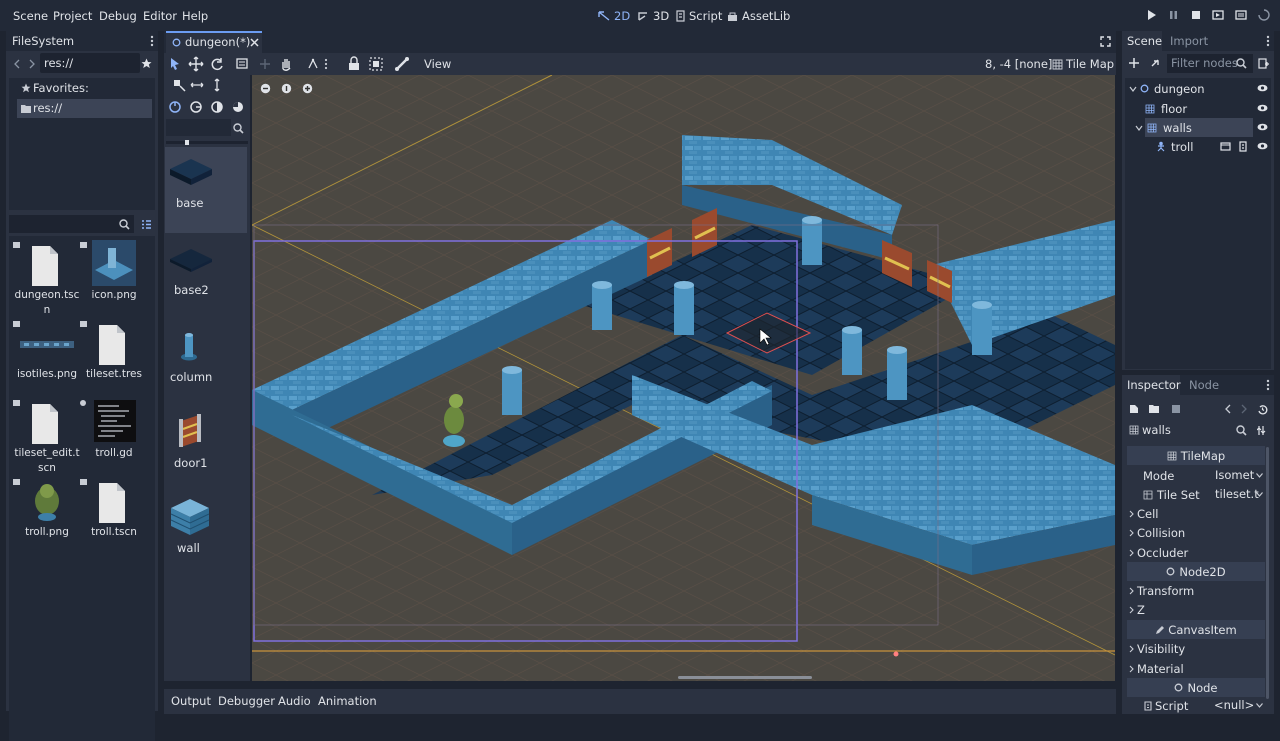 Image resolution: width=1280 pixels, height=741 pixels. I want to click on menu-help: Help, so click(195, 16).